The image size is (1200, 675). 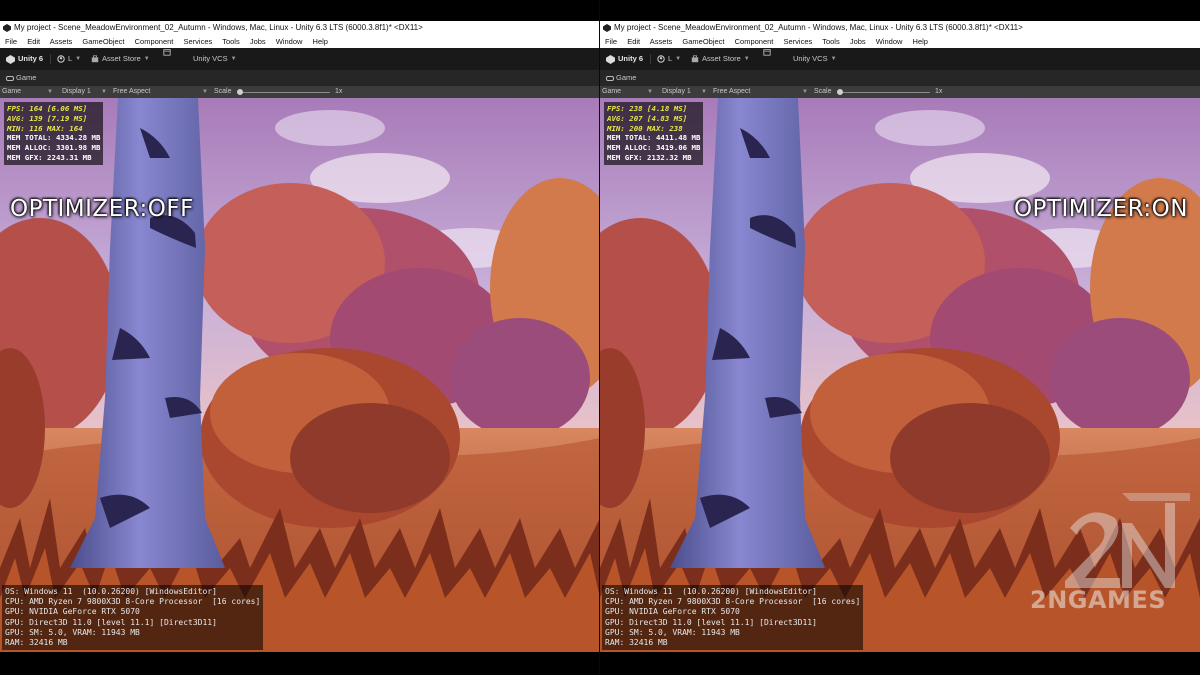 I want to click on store-icon, so click(x=95, y=59).